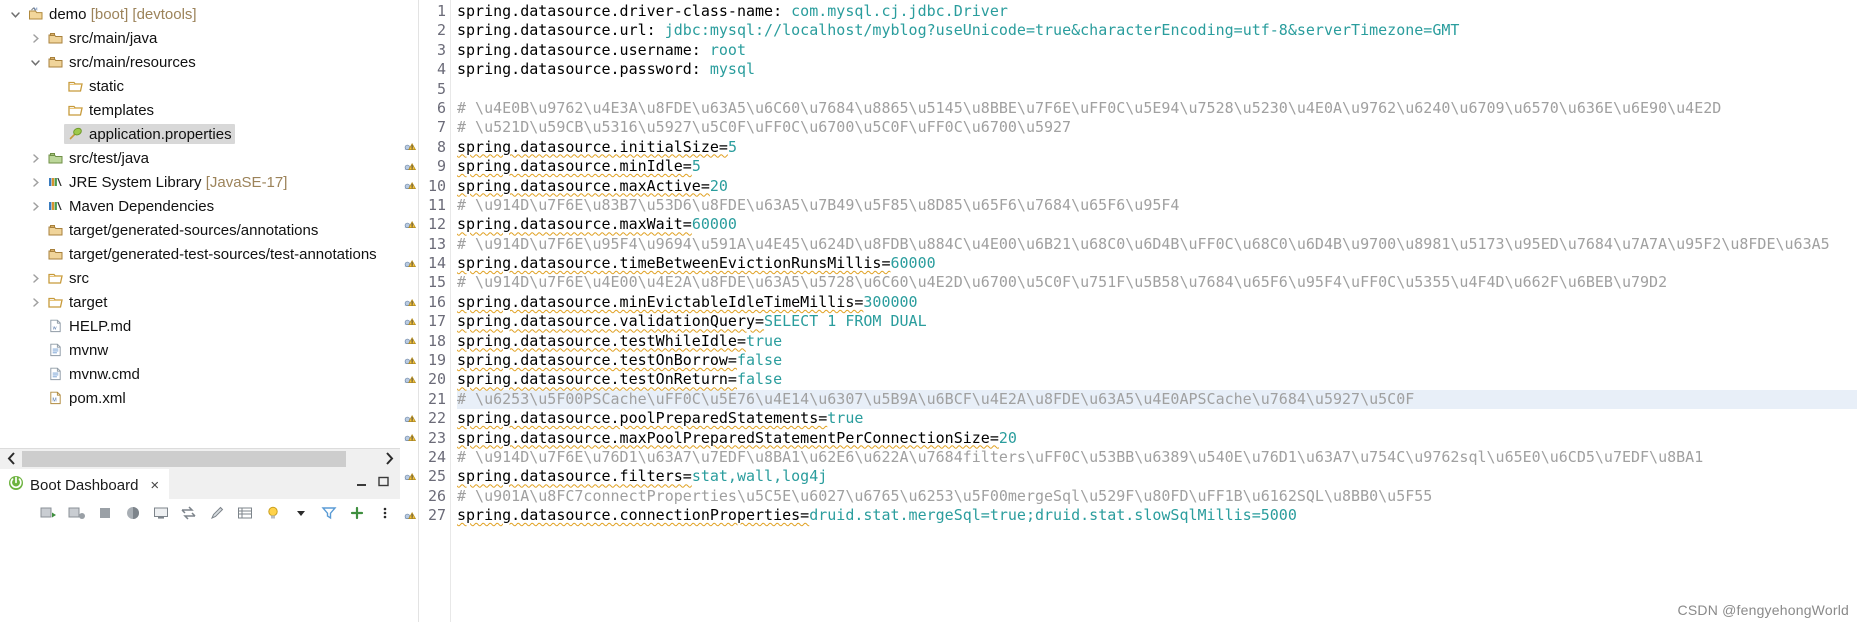  I want to click on edit-icon, so click(216, 513).